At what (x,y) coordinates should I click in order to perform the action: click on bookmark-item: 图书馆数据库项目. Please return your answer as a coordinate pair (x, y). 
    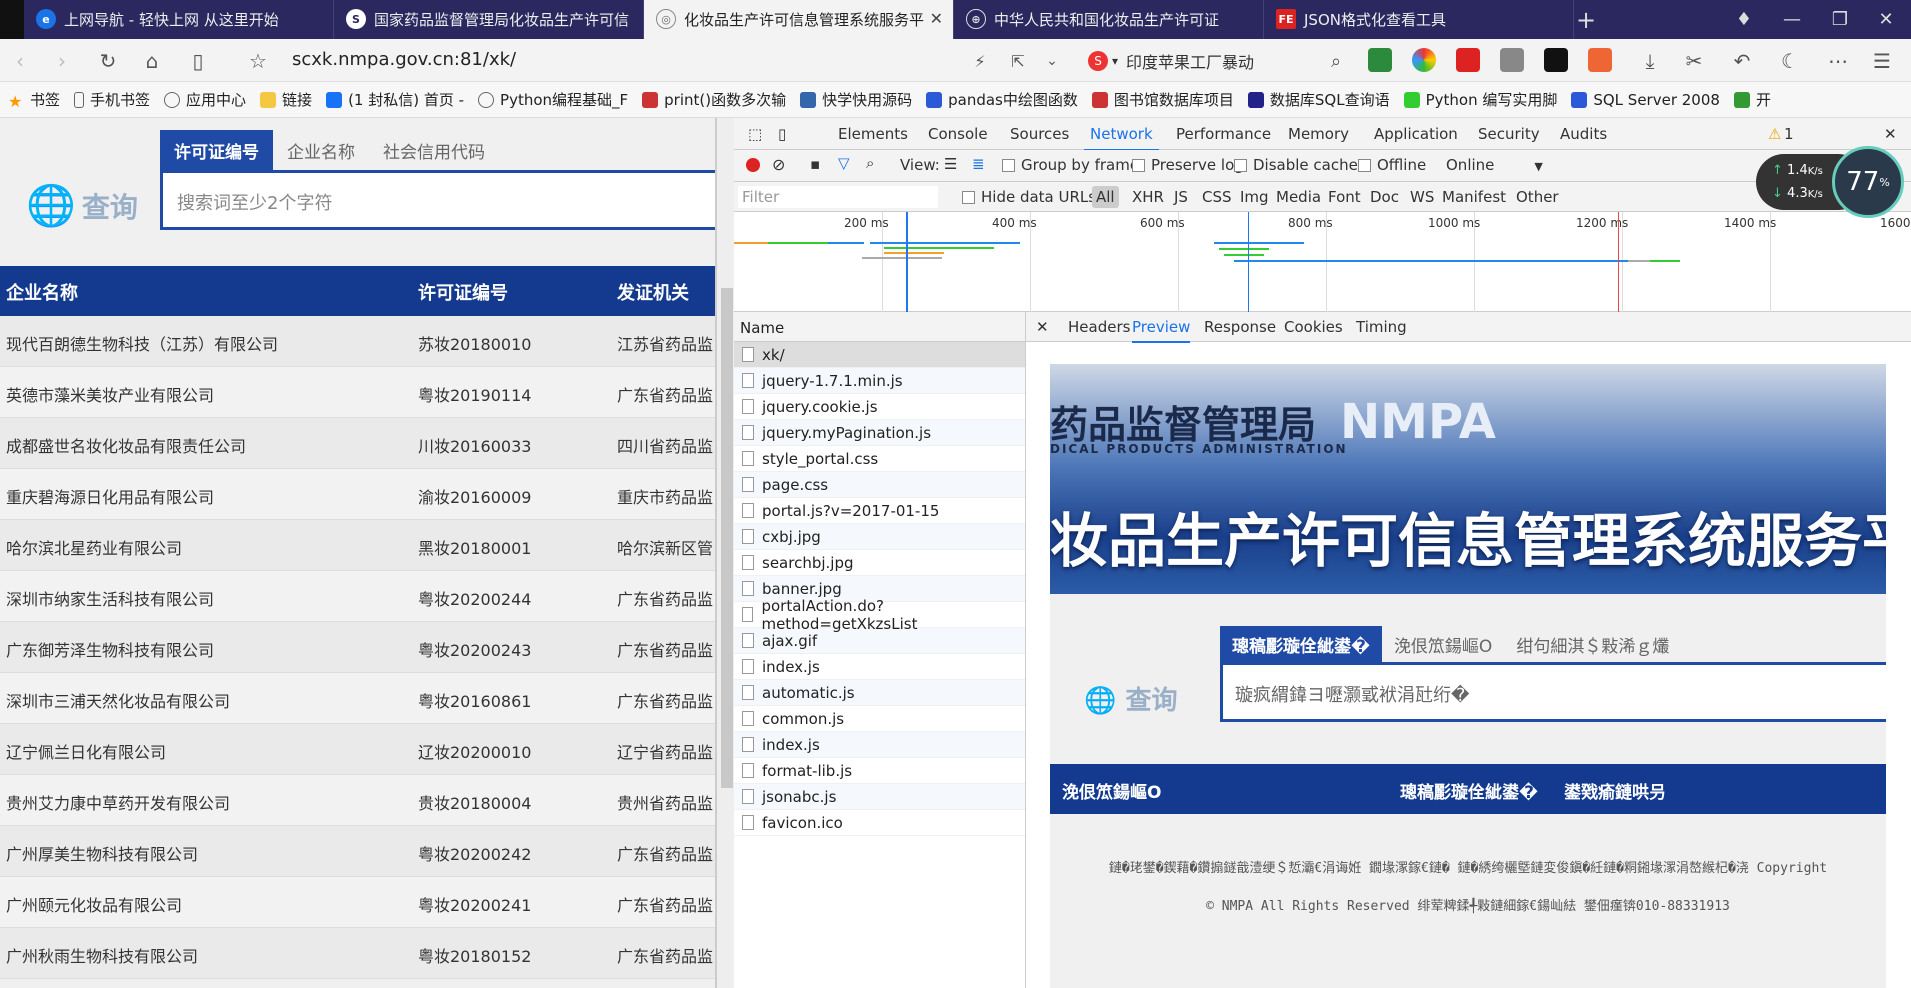
    Looking at the image, I should click on (1162, 99).